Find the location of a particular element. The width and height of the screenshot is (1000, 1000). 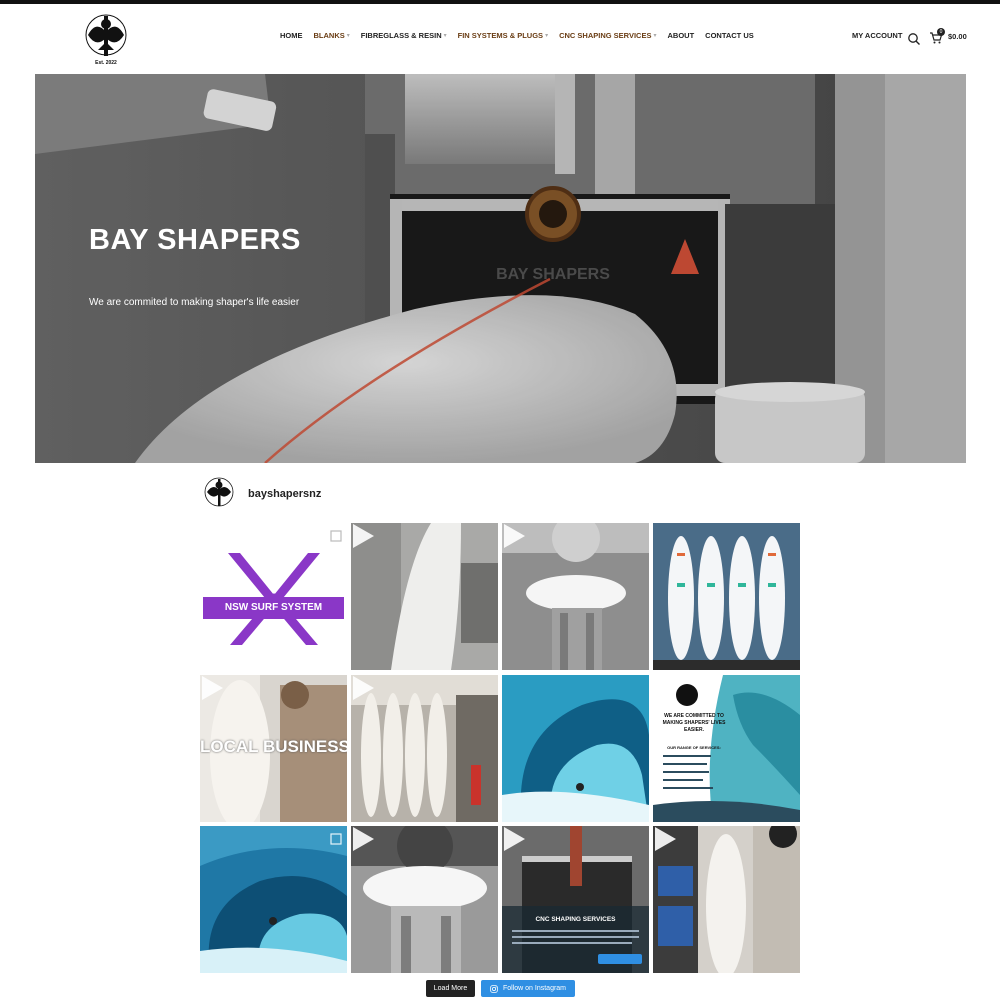

tile-caption: CNC SHAPING SERVICES is located at coordinates (575, 919).